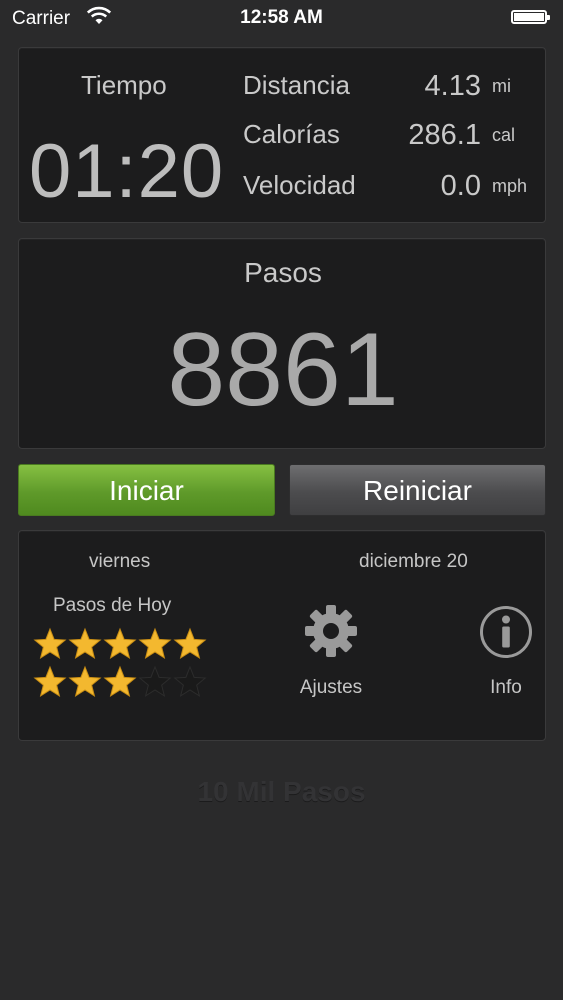 This screenshot has height=1000, width=563. I want to click on steps-title: Pasos, so click(283, 272).